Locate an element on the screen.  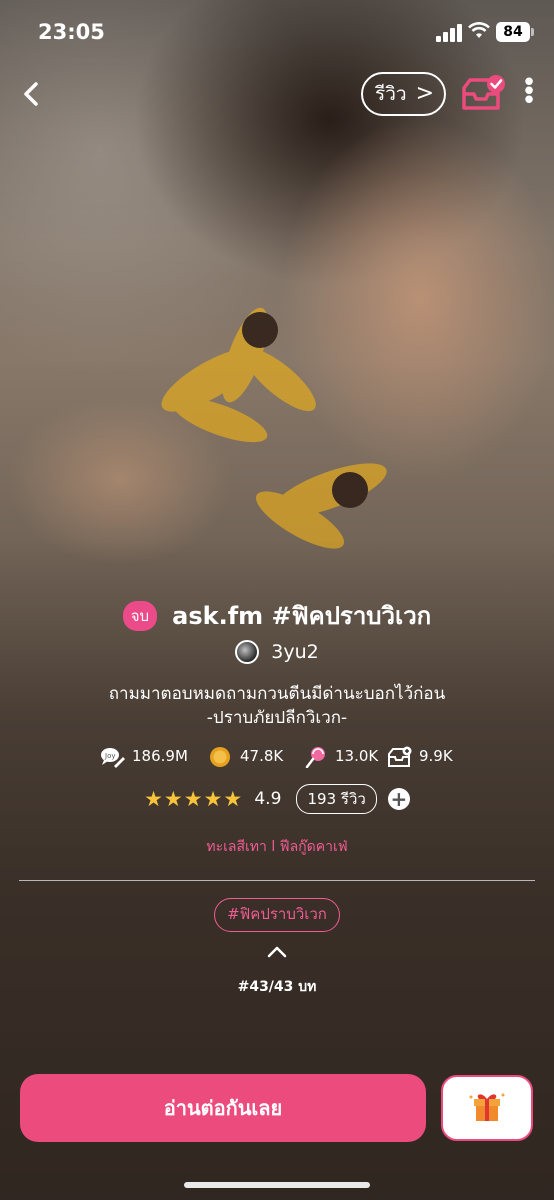
star-rating-icon: ★★★★★ is located at coordinates (194, 799).